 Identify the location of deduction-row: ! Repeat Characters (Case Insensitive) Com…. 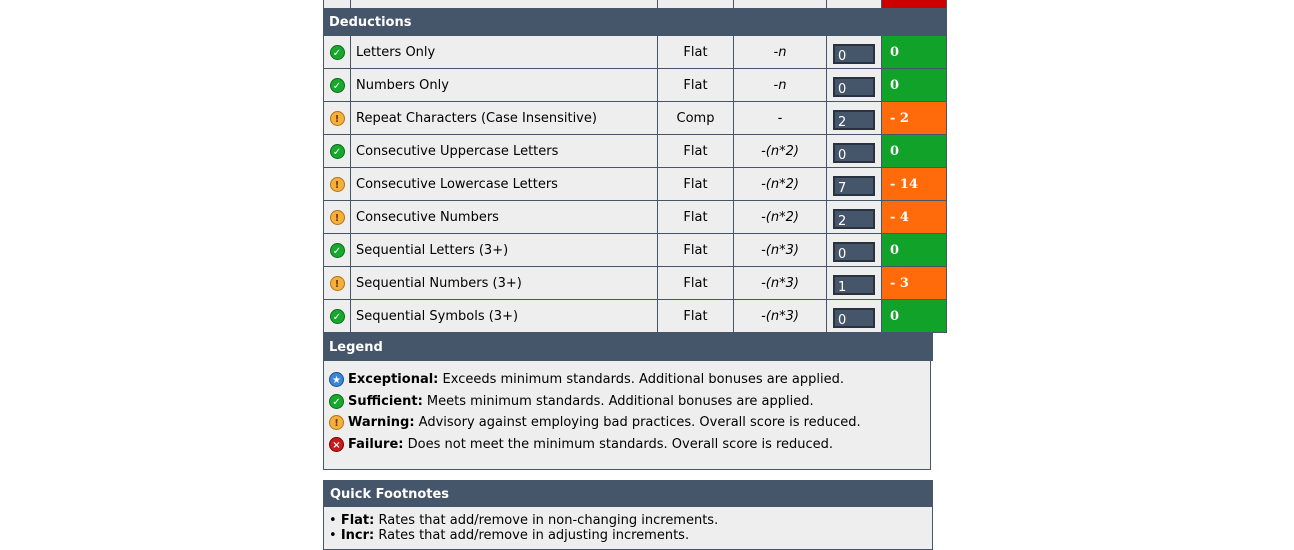
(635, 118).